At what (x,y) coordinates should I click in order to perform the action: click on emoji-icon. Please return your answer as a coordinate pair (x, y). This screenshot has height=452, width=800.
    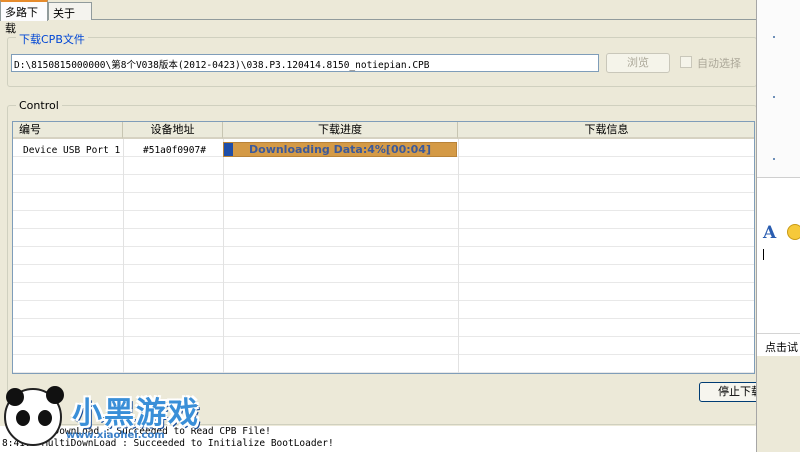
    Looking at the image, I should click on (793, 232).